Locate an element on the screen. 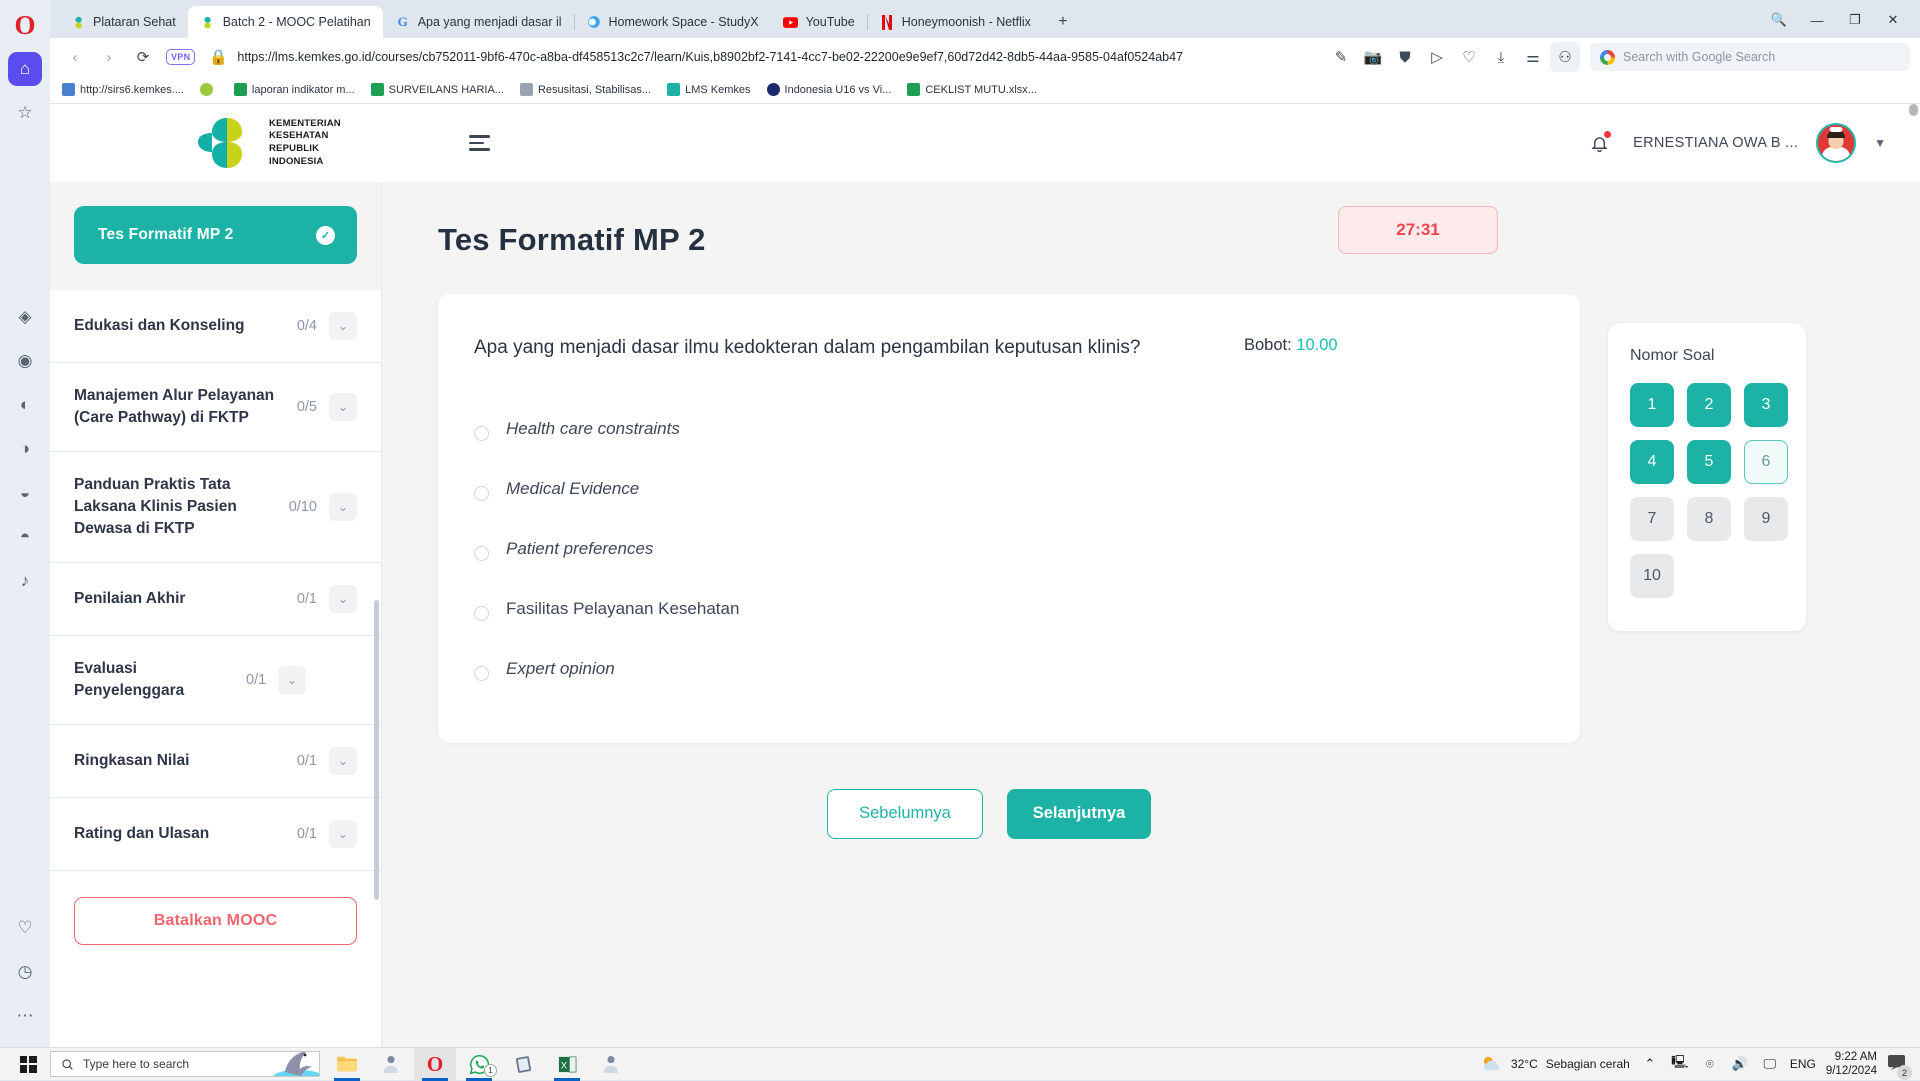 The height and width of the screenshot is (1081, 1920). browser-tab-studyx: Homework Space - StudyX is located at coordinates (672, 22).